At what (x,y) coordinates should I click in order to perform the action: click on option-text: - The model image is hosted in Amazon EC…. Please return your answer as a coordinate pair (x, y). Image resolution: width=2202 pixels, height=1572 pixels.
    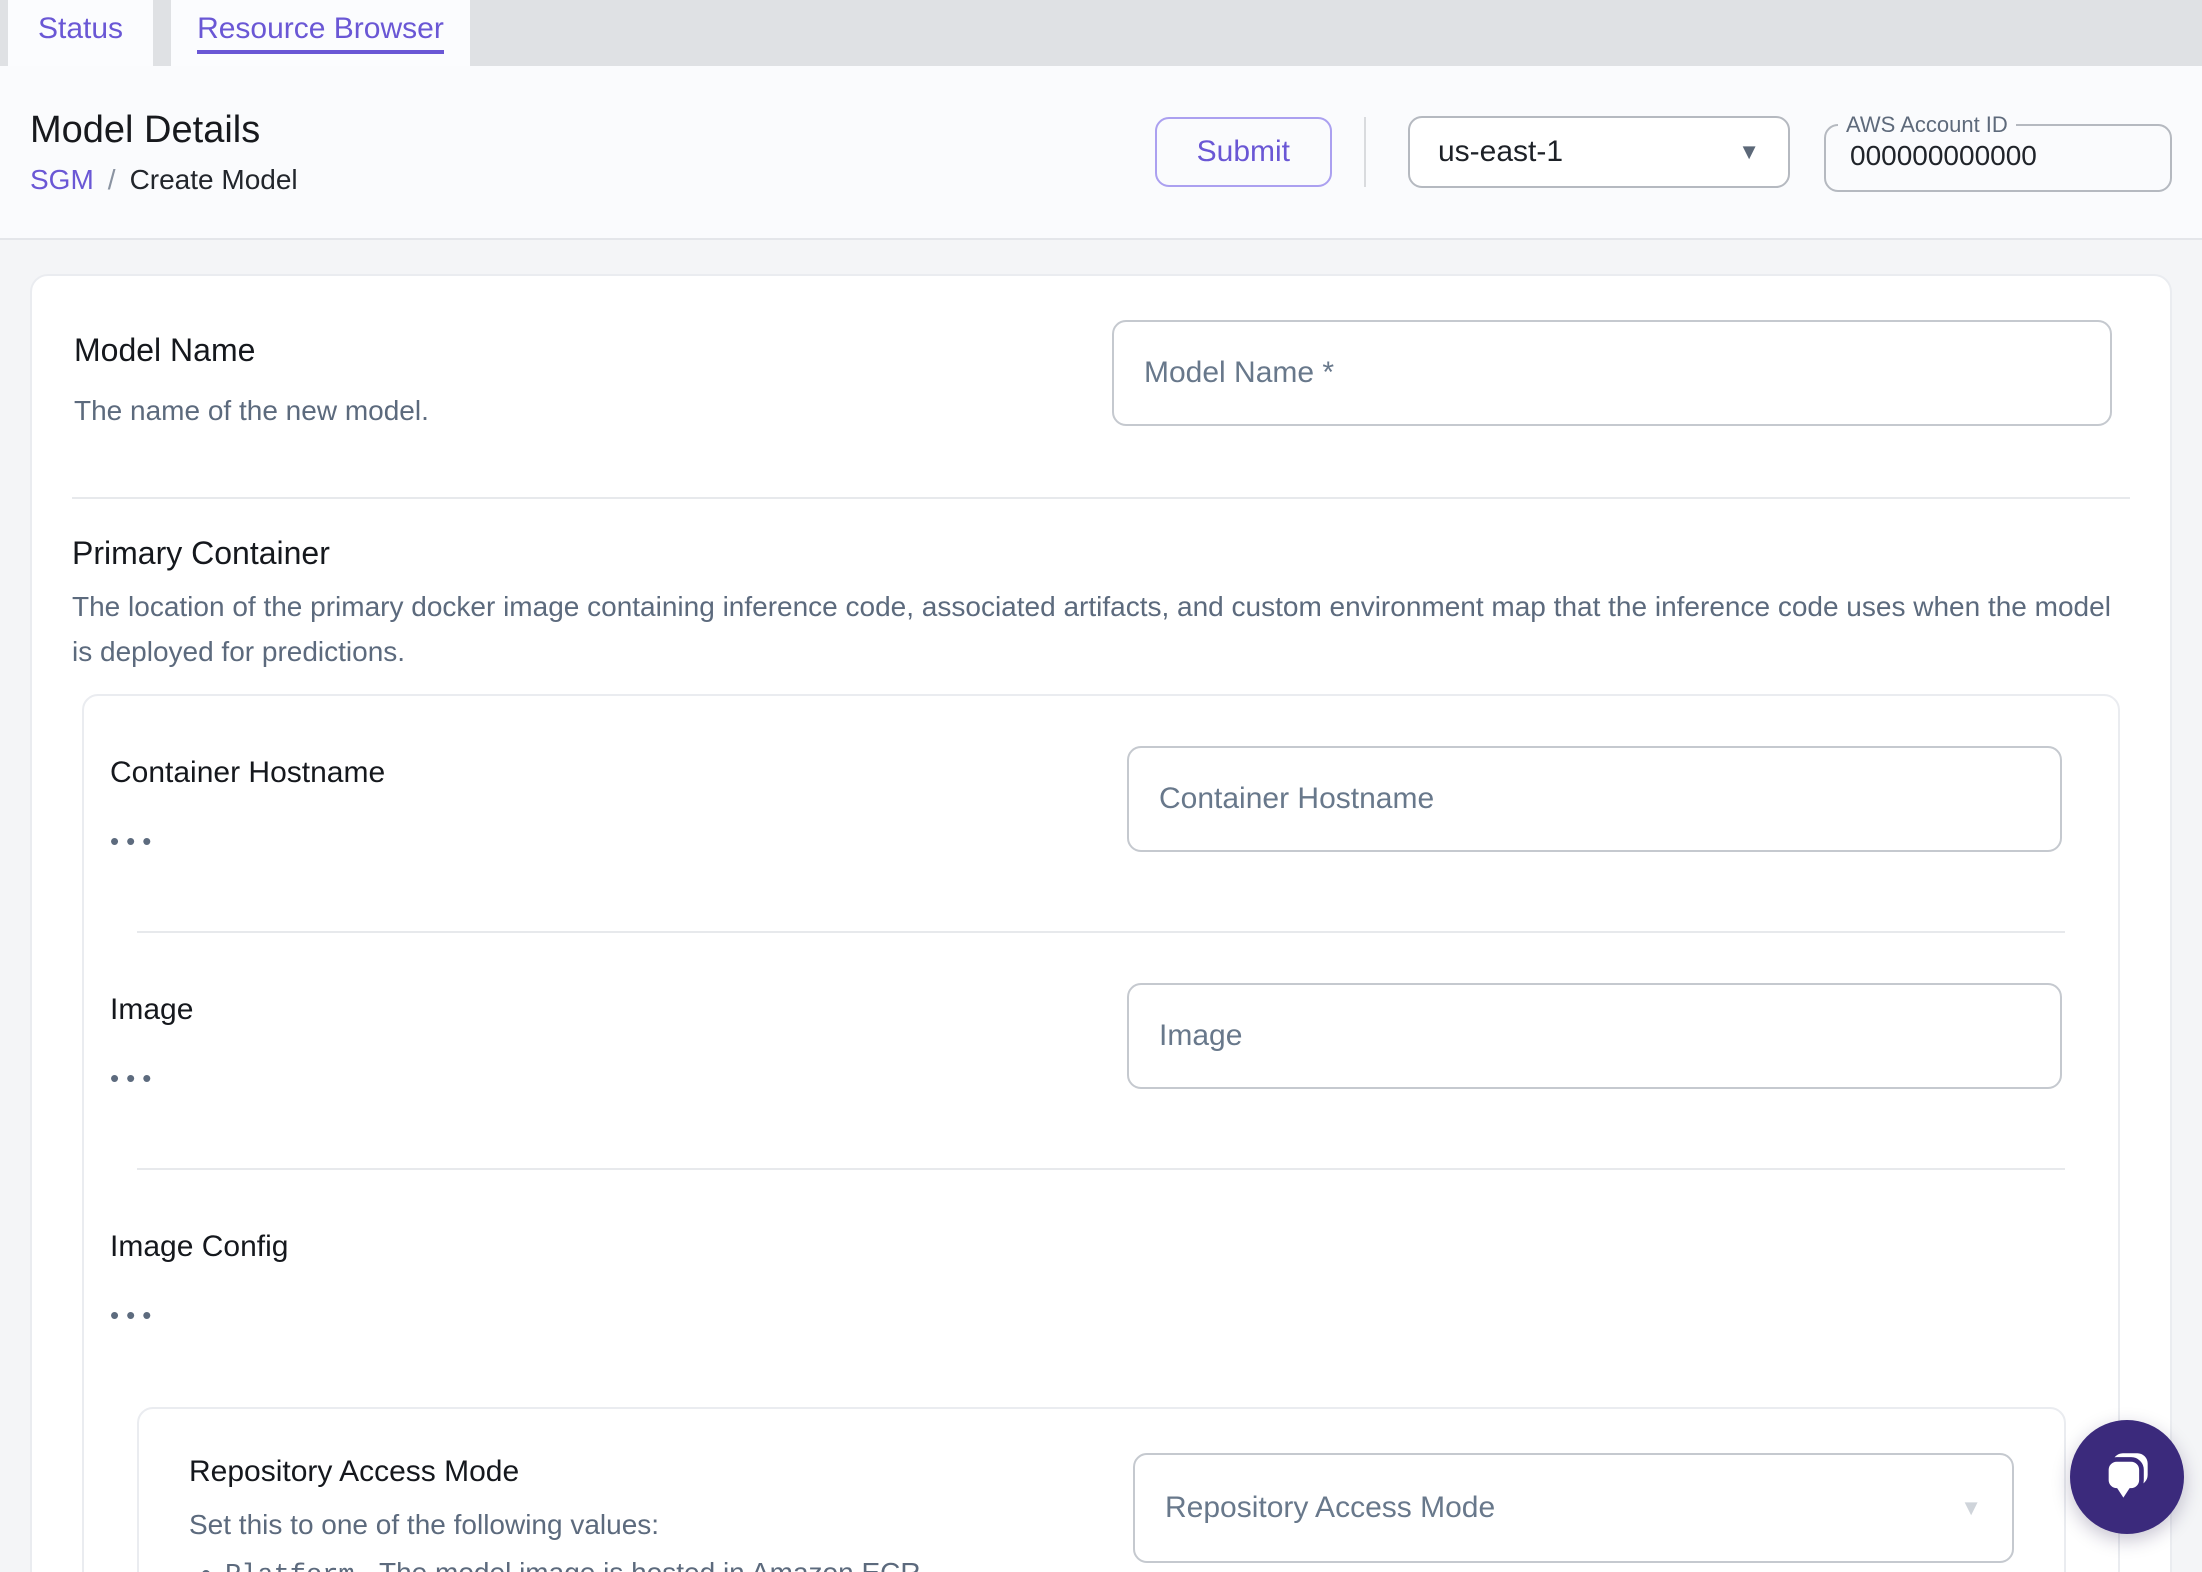
    Looking at the image, I should click on (641, 1564).